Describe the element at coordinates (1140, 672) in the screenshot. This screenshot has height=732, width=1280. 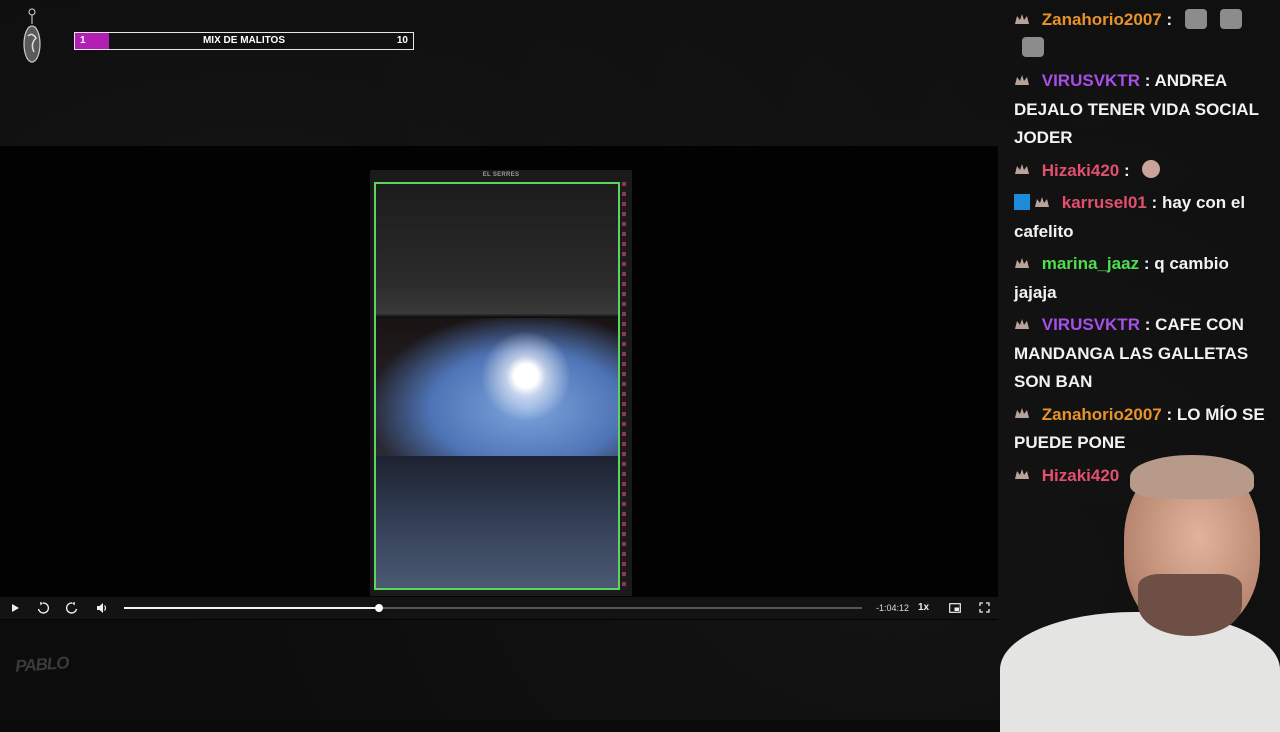
I see `webcam-person-body` at that location.